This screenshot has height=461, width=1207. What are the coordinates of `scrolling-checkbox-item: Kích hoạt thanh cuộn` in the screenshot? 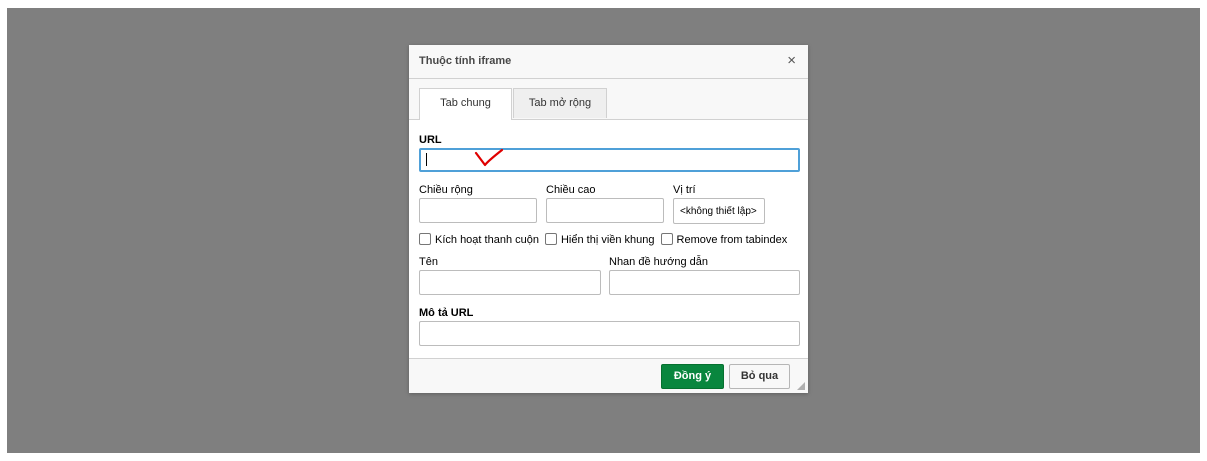 It's located at (479, 239).